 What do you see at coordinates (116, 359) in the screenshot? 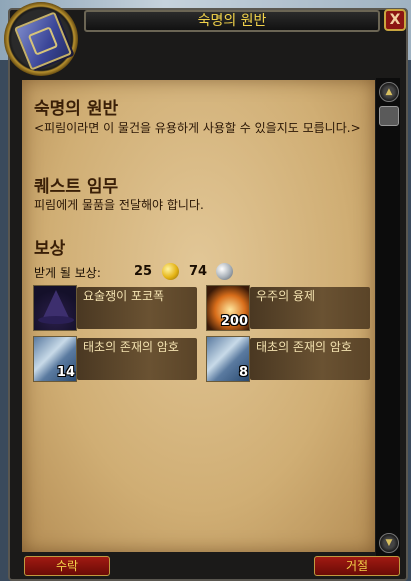
I see `reward-item: 태초의 존재의 암호 14` at bounding box center [116, 359].